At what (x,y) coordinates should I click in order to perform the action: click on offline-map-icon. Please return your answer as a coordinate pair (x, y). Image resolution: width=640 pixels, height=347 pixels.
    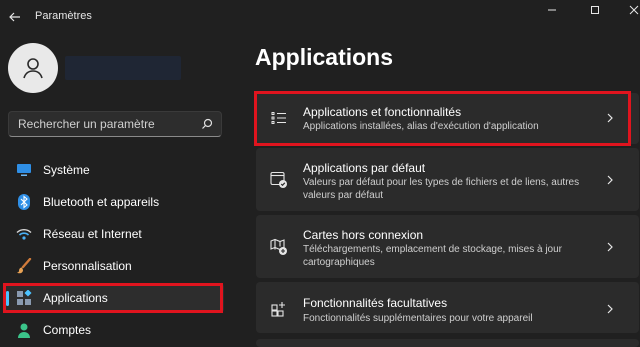
    Looking at the image, I should click on (279, 247).